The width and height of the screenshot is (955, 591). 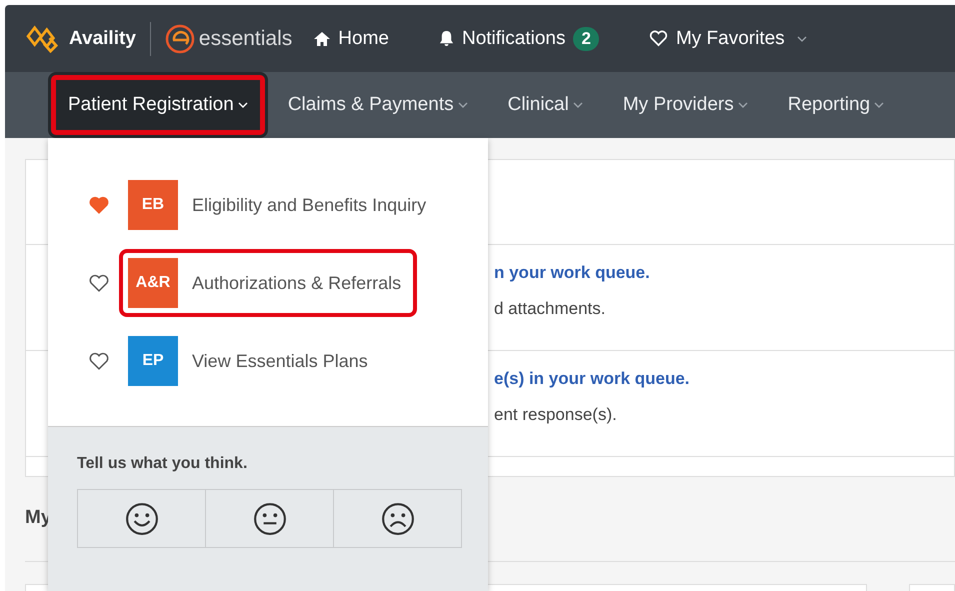 What do you see at coordinates (162, 464) in the screenshot?
I see `feedback-prompt: Tell us what you think.` at bounding box center [162, 464].